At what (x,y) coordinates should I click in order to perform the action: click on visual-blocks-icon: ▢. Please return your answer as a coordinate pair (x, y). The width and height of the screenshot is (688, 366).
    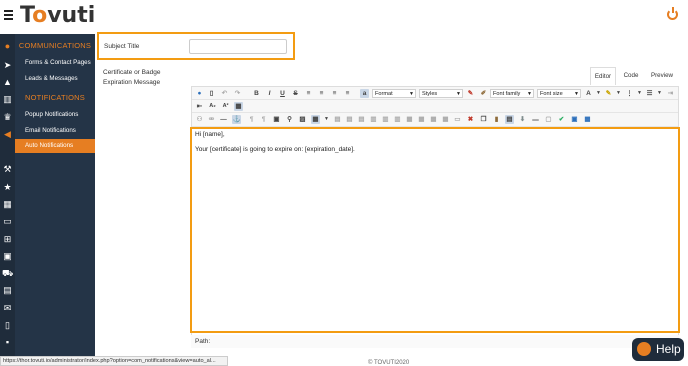
    Looking at the image, I should click on (548, 119).